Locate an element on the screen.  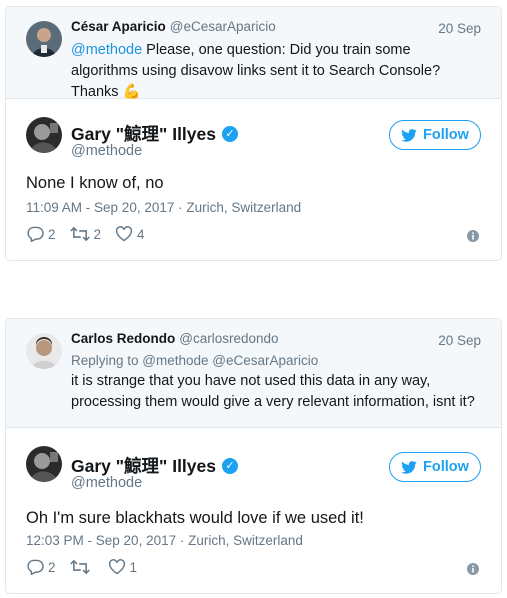
like-button: 4 is located at coordinates (130, 234).